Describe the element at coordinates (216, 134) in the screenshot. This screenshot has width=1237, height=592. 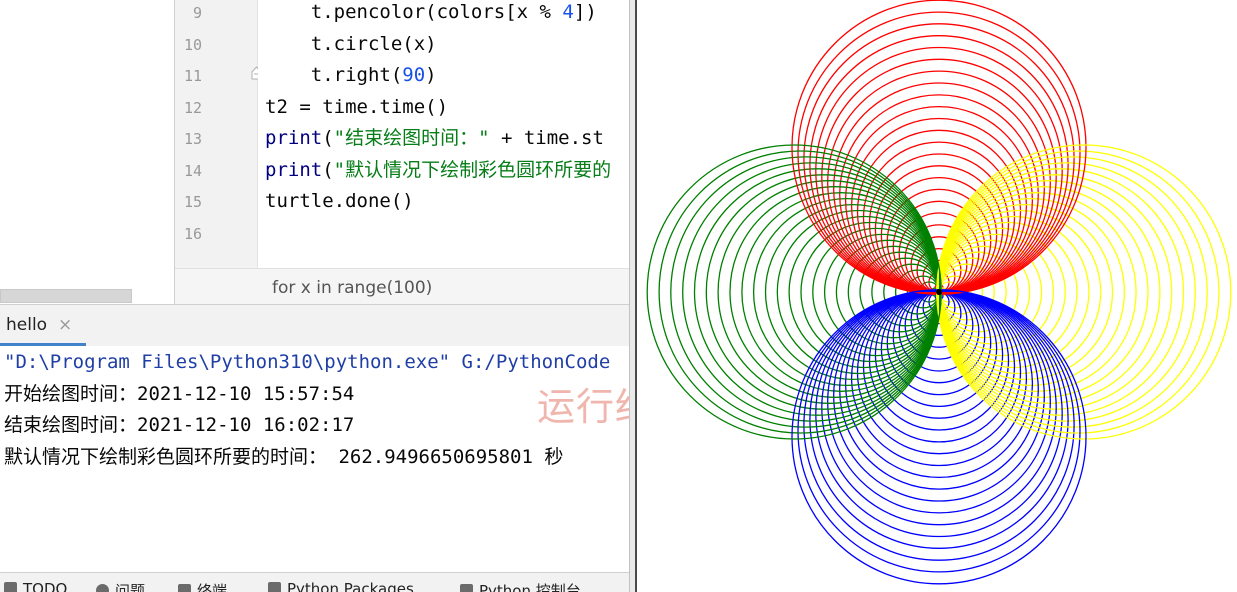
I see `line-number-gutter: 9 10 11 12 13 14 15 16` at that location.